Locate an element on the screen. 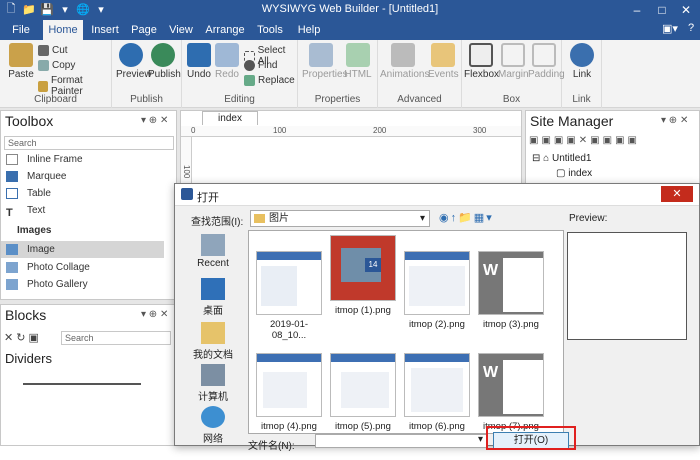 The height and width of the screenshot is (460, 700). tab-tools: Tools is located at coordinates (270, 30).